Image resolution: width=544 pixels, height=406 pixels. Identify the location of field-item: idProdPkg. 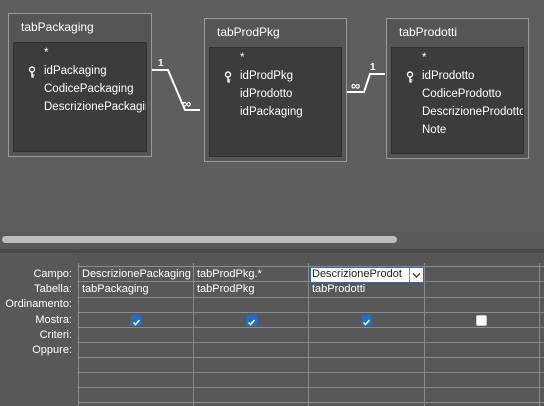
(275, 77).